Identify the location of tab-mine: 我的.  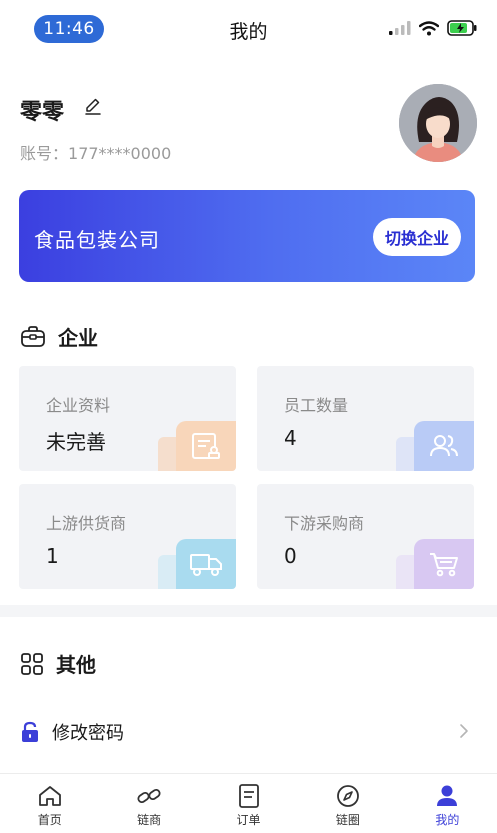
(447, 803).